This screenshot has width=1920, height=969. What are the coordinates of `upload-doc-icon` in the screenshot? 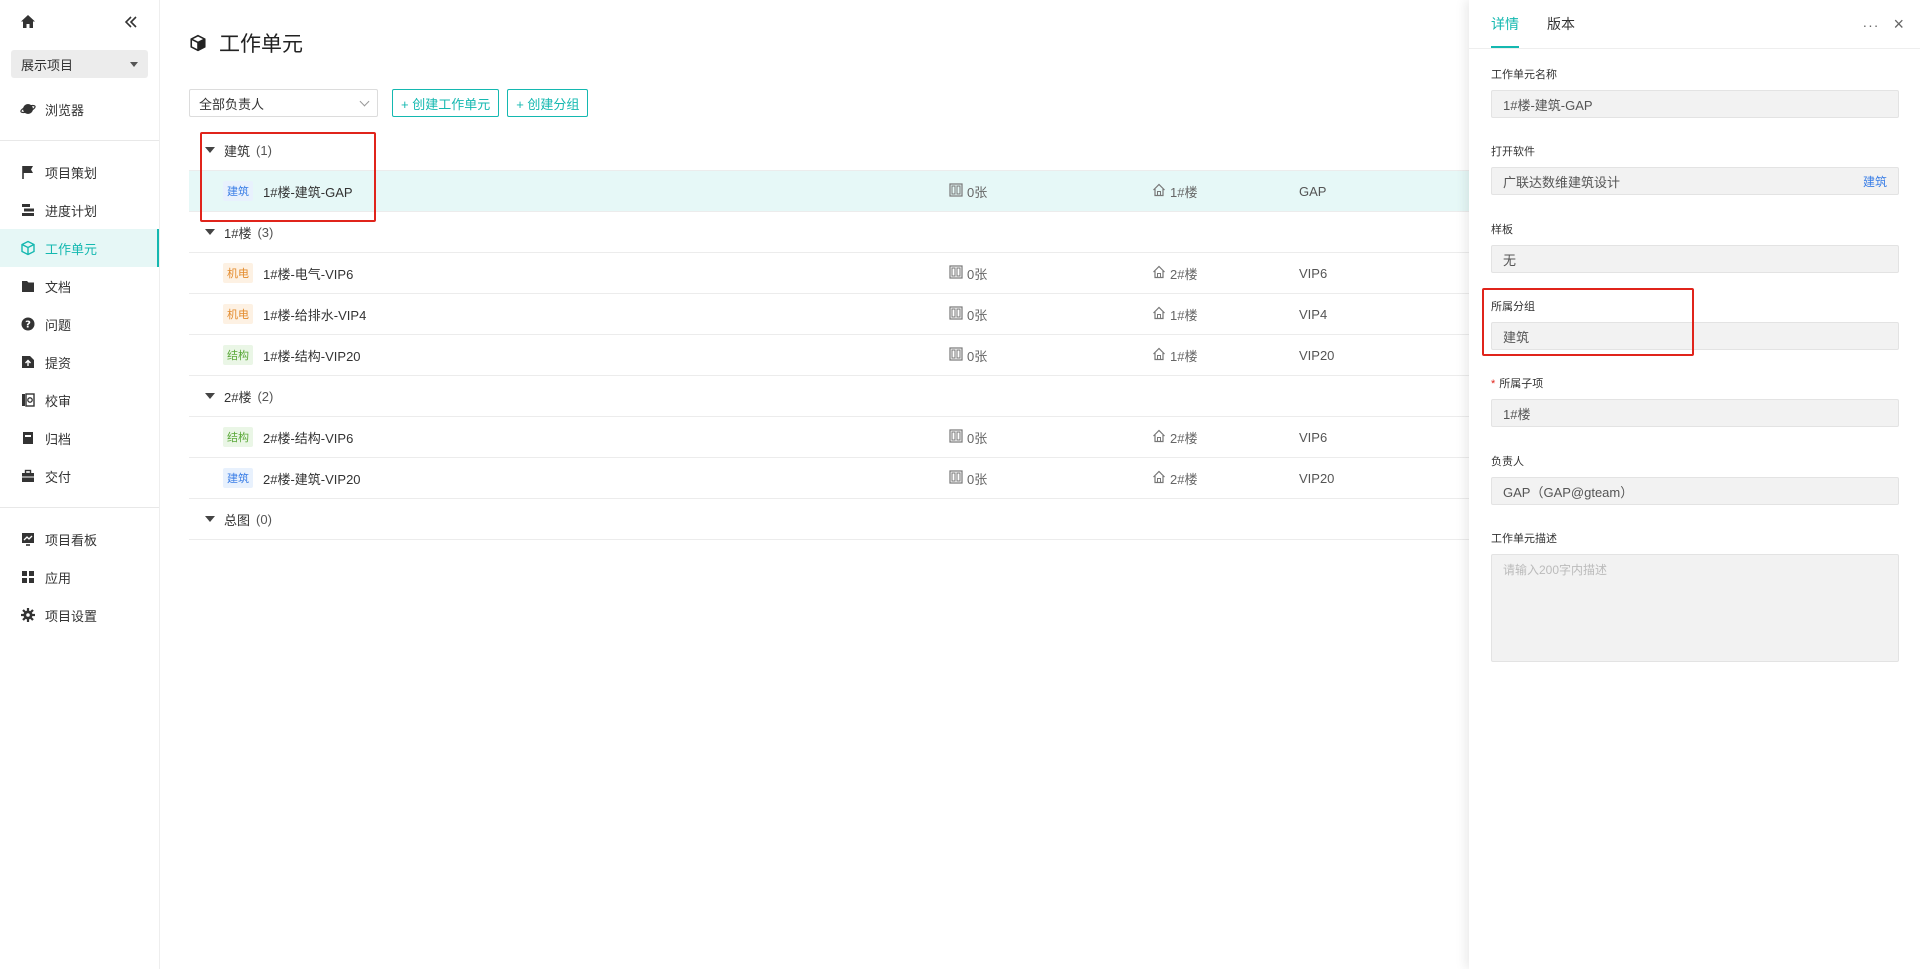 It's located at (28, 362).